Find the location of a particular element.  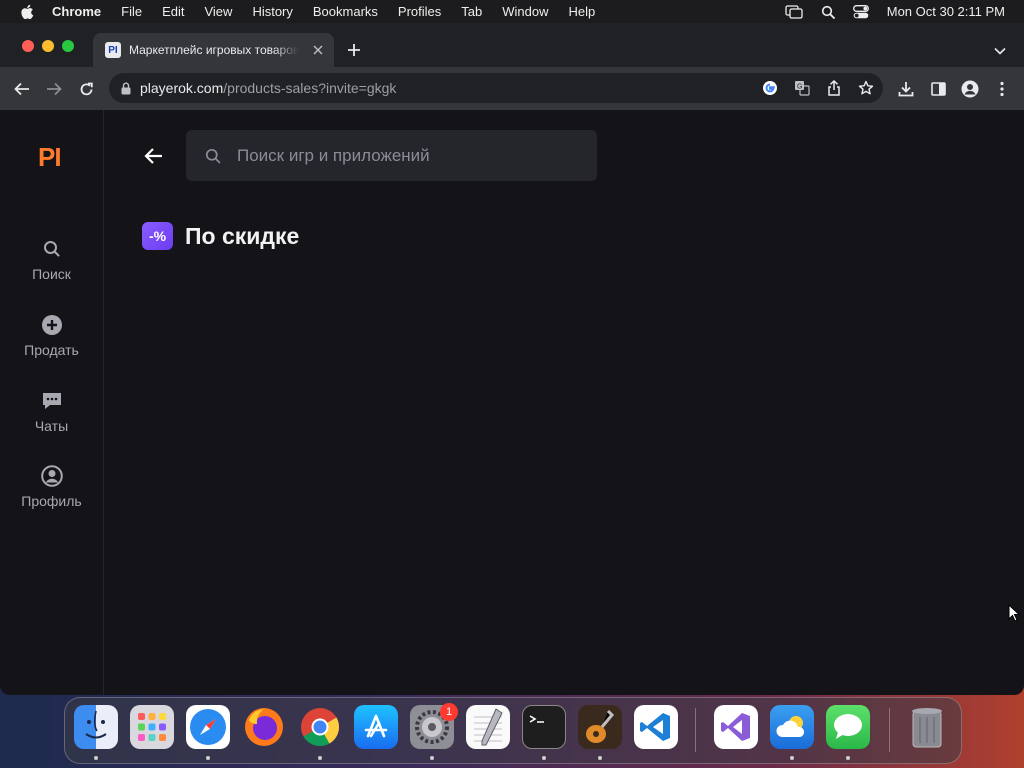

terminal-icon is located at coordinates (544, 727).